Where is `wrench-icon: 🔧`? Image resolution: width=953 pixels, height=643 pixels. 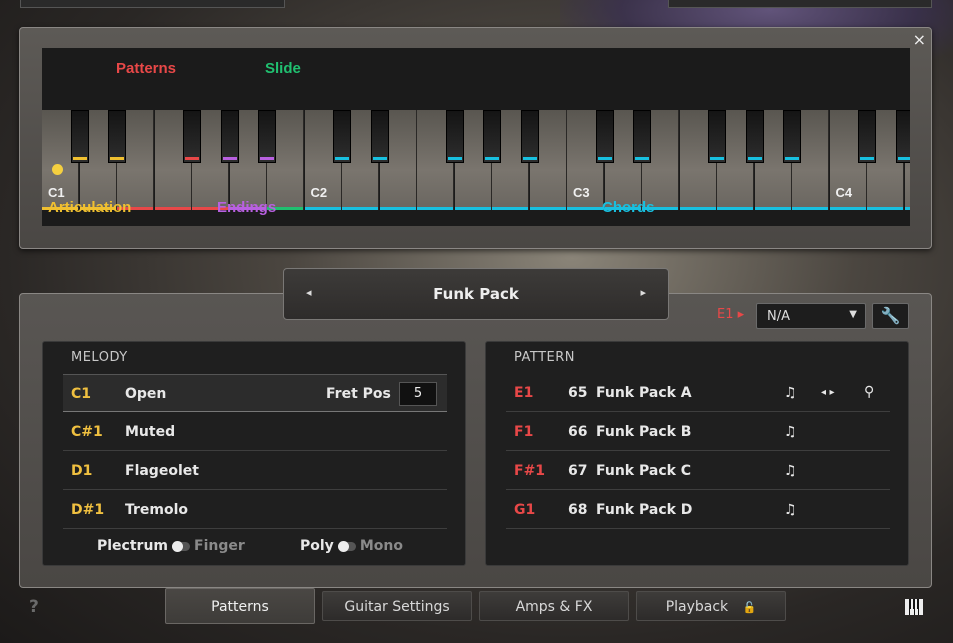
wrench-icon: 🔧 is located at coordinates (890, 315).